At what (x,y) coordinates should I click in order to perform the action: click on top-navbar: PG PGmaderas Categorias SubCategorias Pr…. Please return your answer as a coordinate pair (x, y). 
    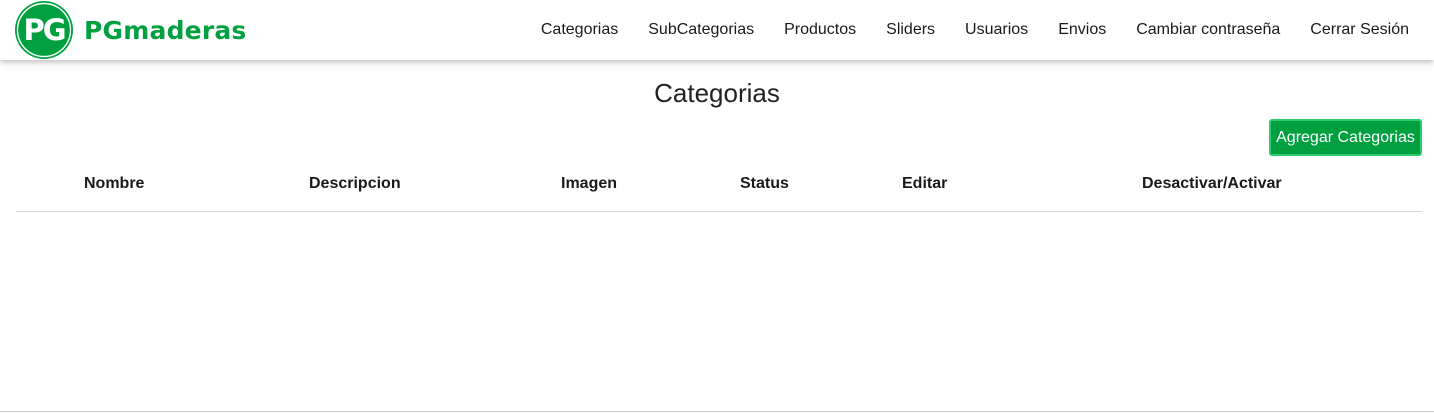
    Looking at the image, I should click on (717, 30).